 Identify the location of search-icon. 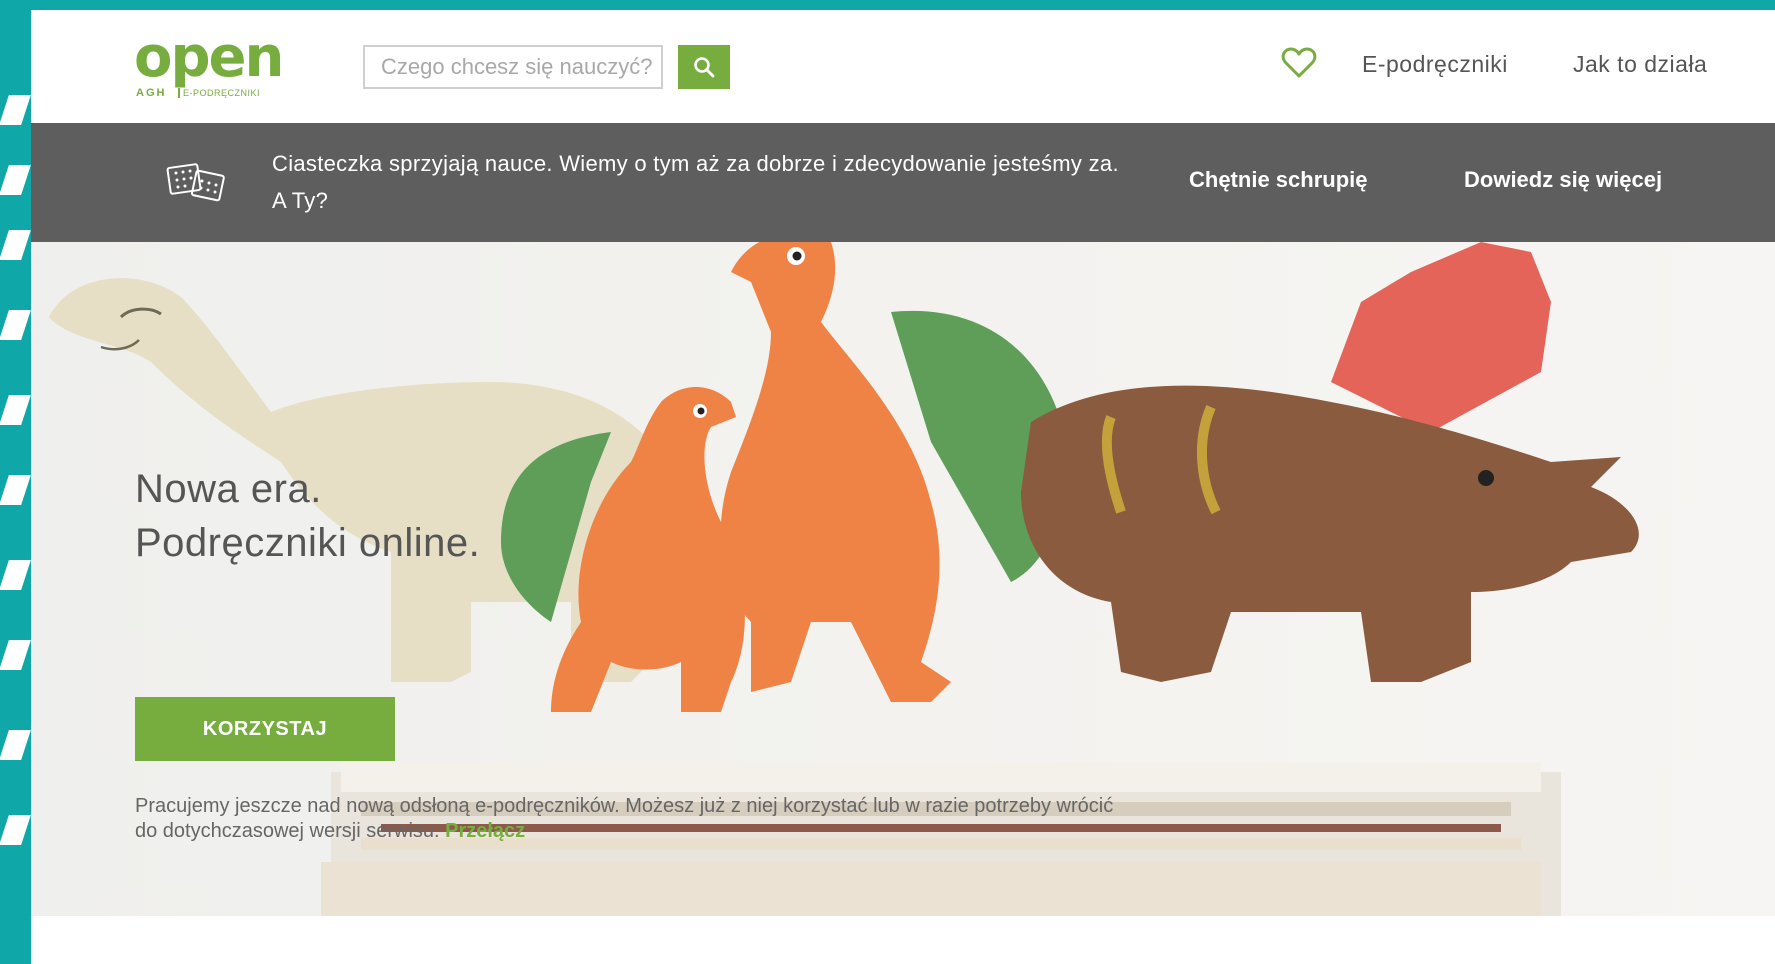
(704, 67).